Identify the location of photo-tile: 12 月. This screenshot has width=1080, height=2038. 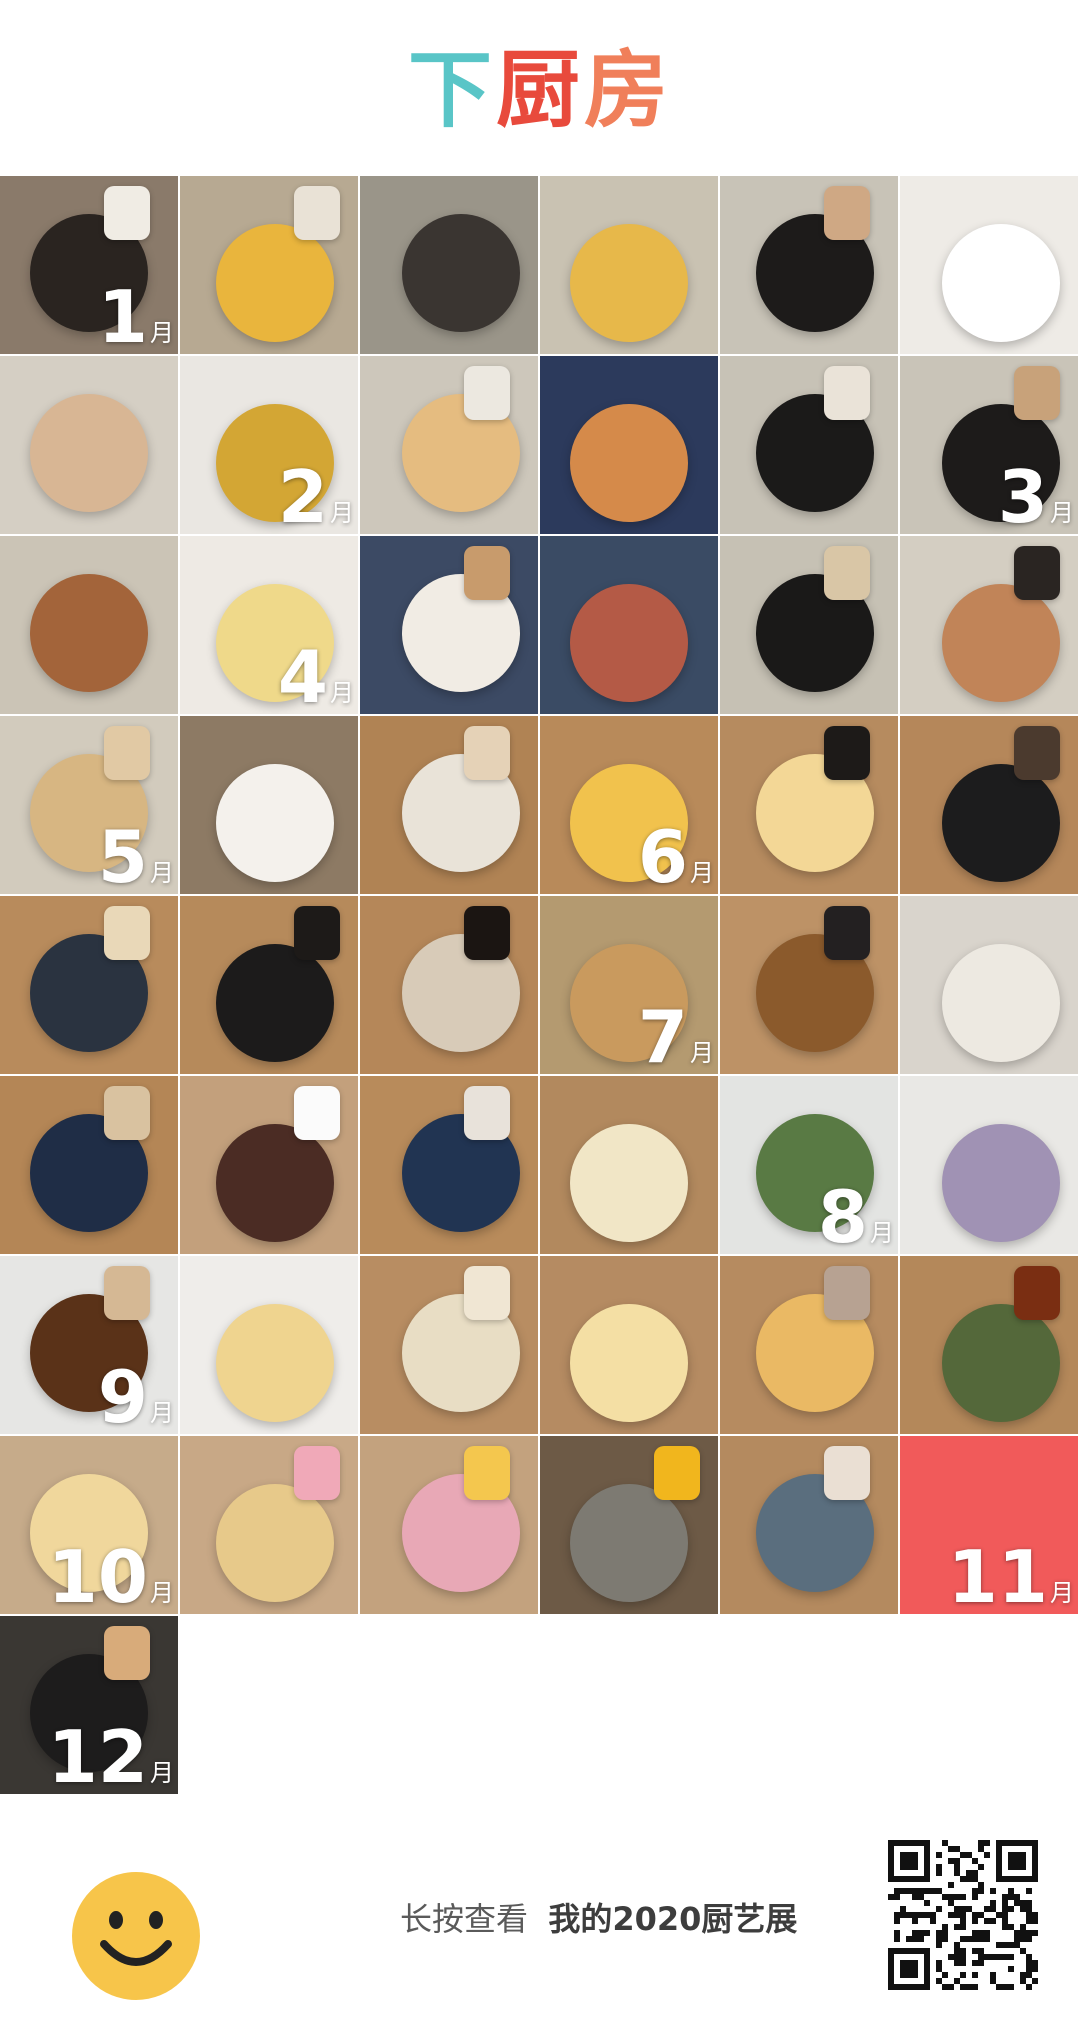
(89, 1705).